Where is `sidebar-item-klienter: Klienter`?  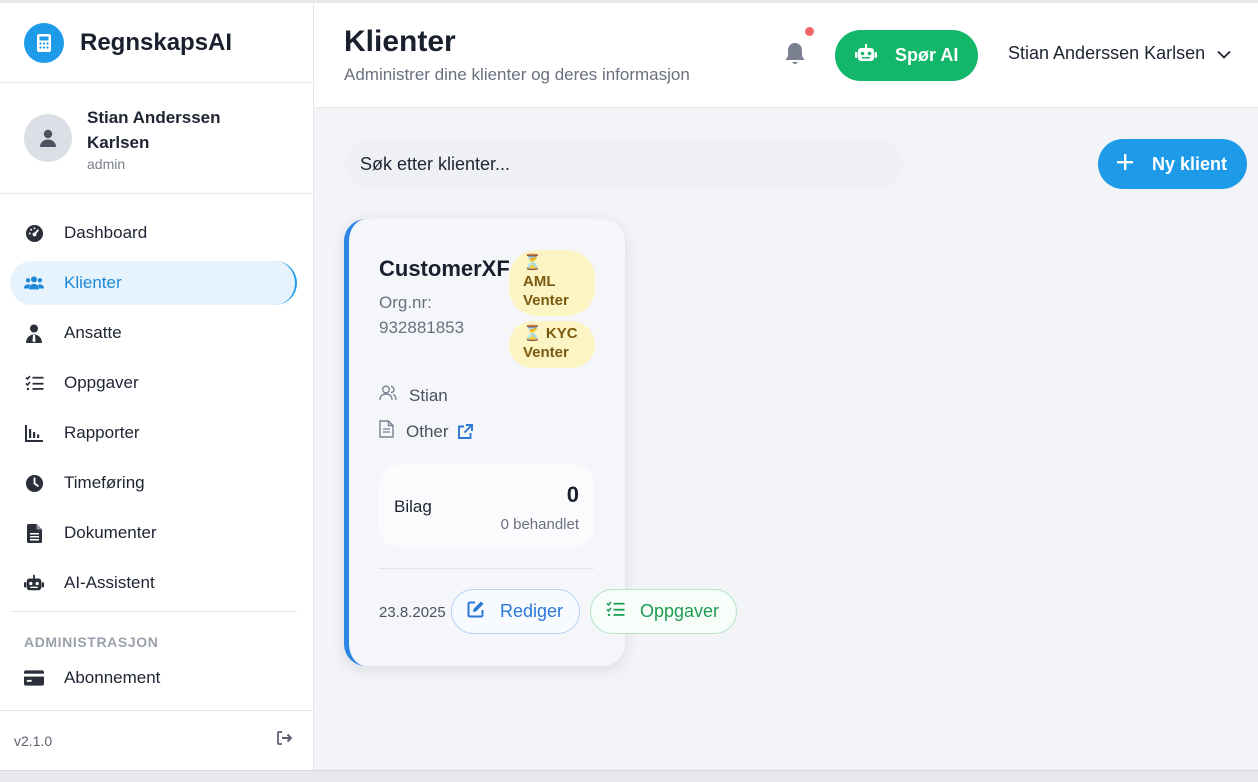
sidebar-item-klienter: Klienter is located at coordinates (153, 283).